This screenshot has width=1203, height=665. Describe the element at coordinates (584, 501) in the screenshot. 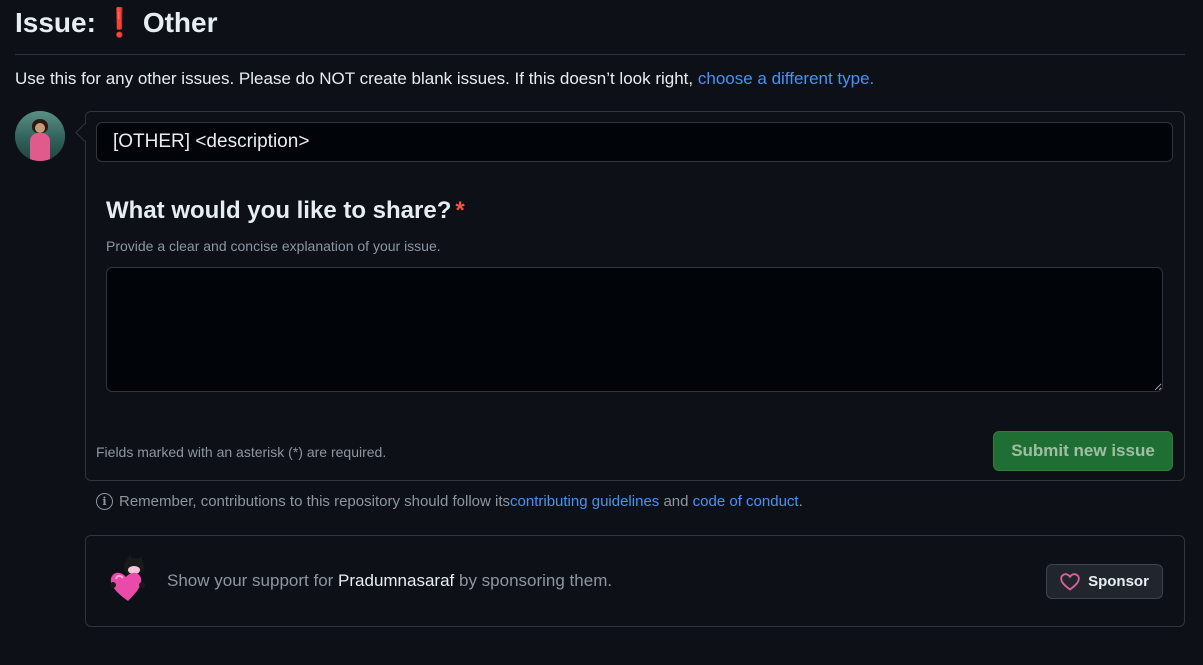

I see `contributing-guidelines-link: contributing guidelines` at that location.